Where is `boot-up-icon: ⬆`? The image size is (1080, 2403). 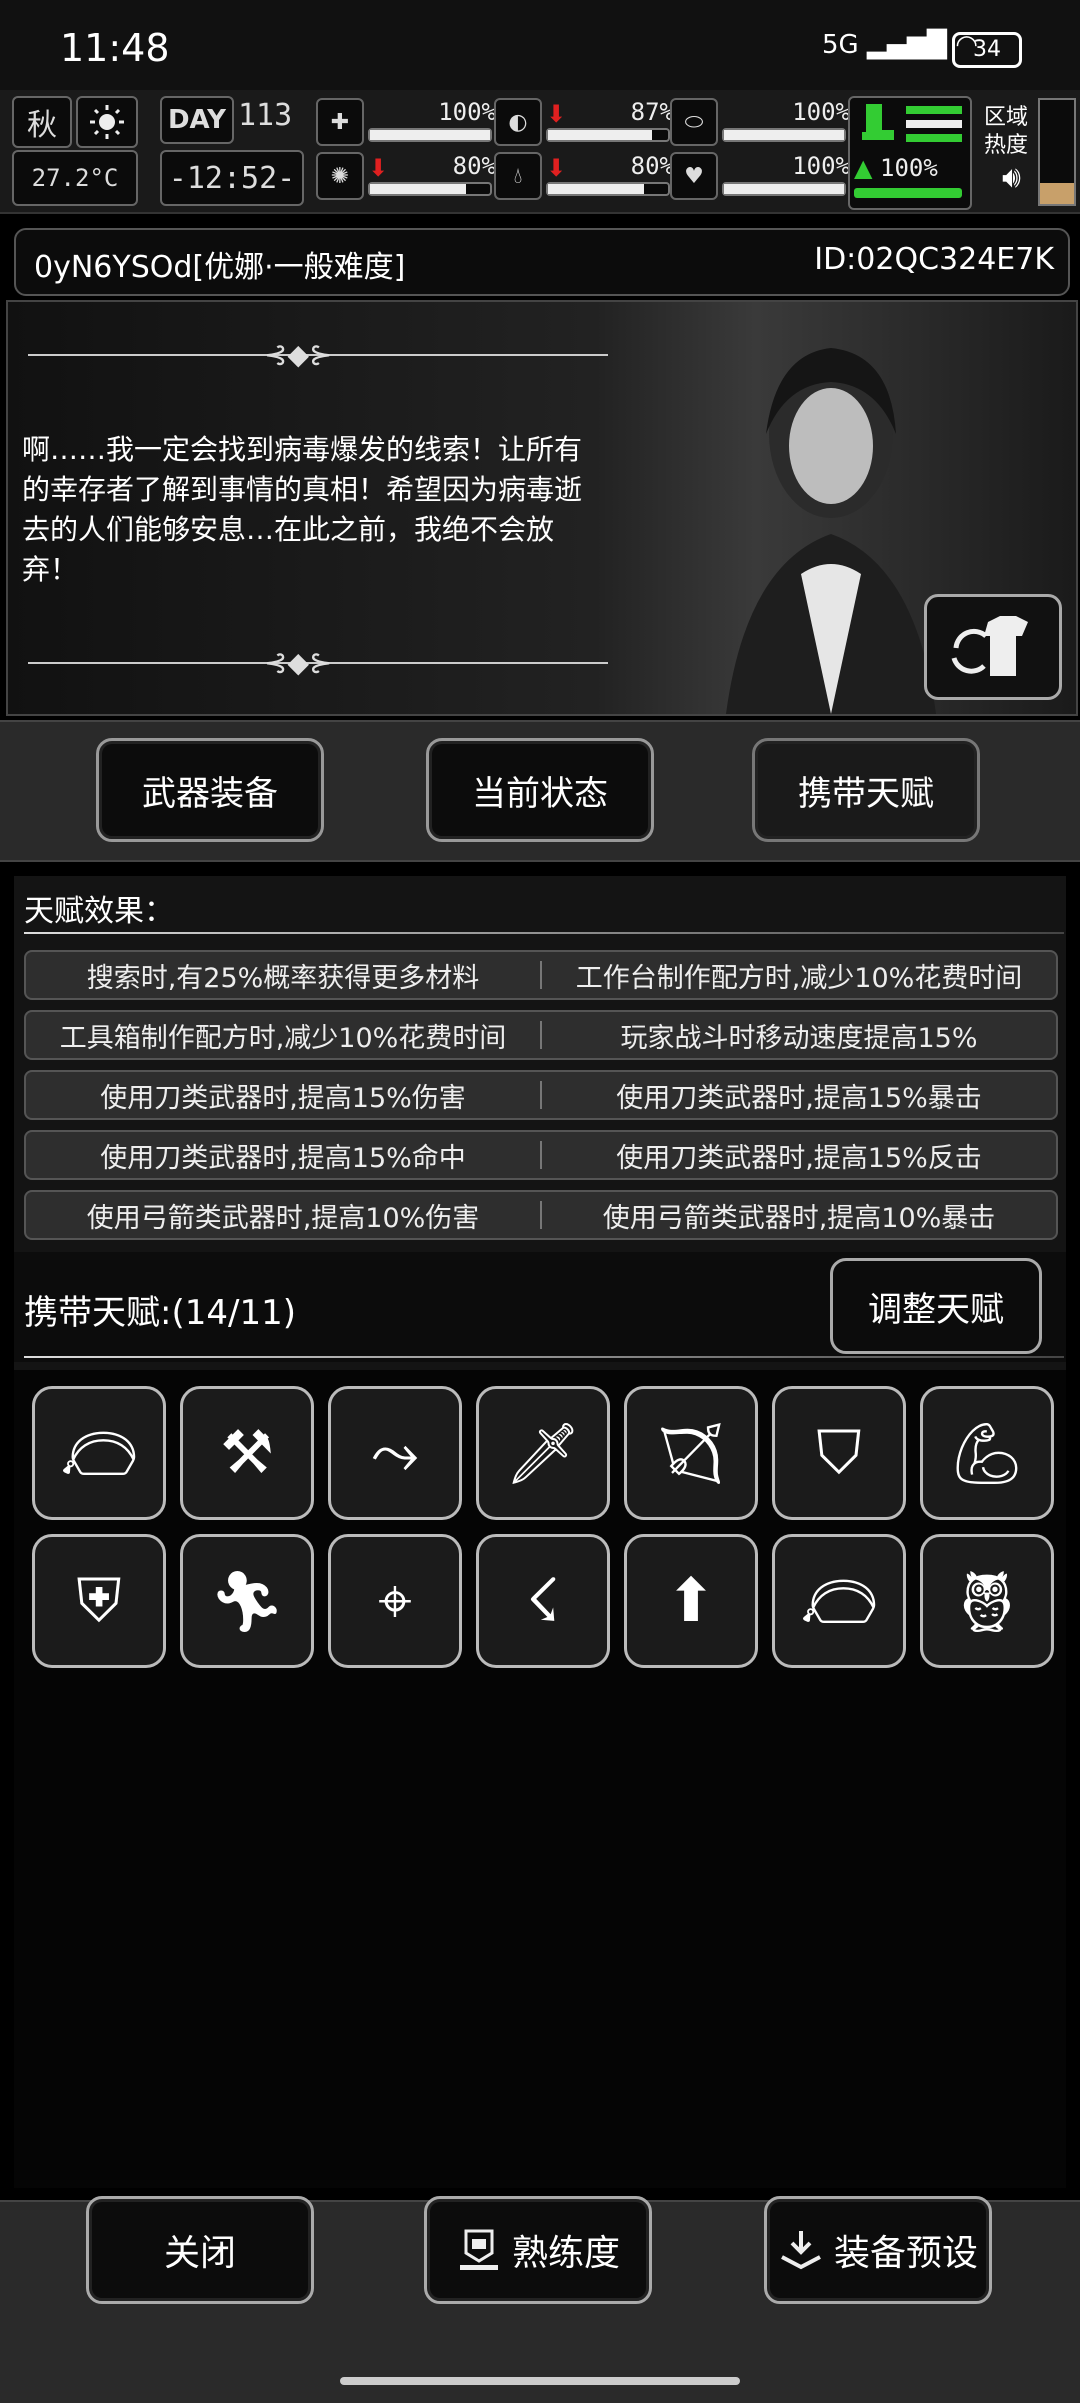 boot-up-icon: ⬆ is located at coordinates (691, 1601).